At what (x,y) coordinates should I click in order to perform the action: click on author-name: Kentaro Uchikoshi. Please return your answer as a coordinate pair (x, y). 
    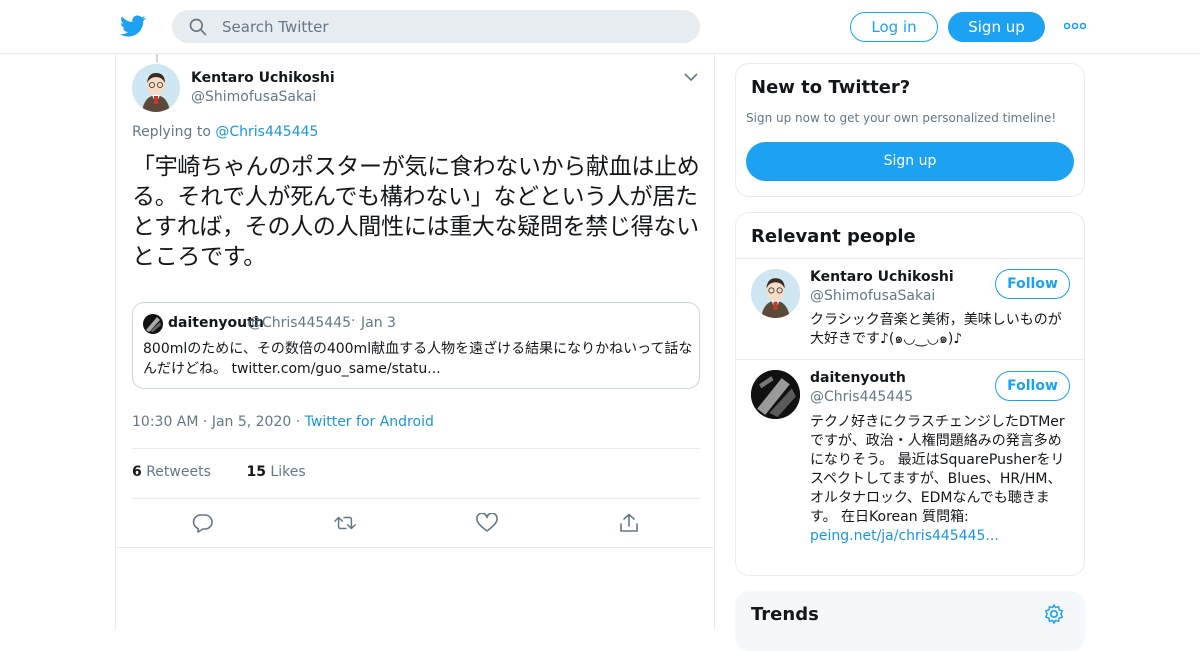
    Looking at the image, I should click on (263, 78).